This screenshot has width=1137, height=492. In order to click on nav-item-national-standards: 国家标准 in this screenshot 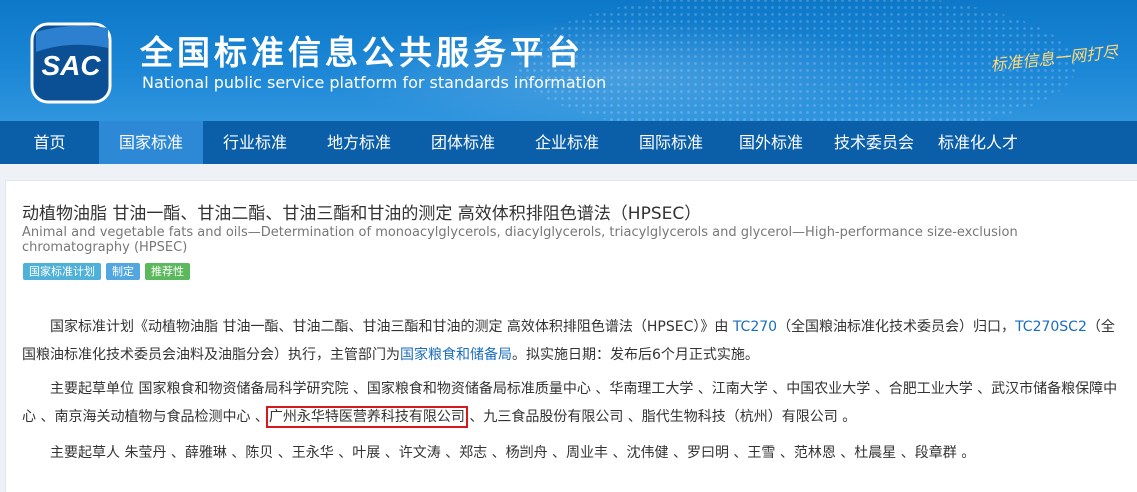, I will do `click(151, 142)`.